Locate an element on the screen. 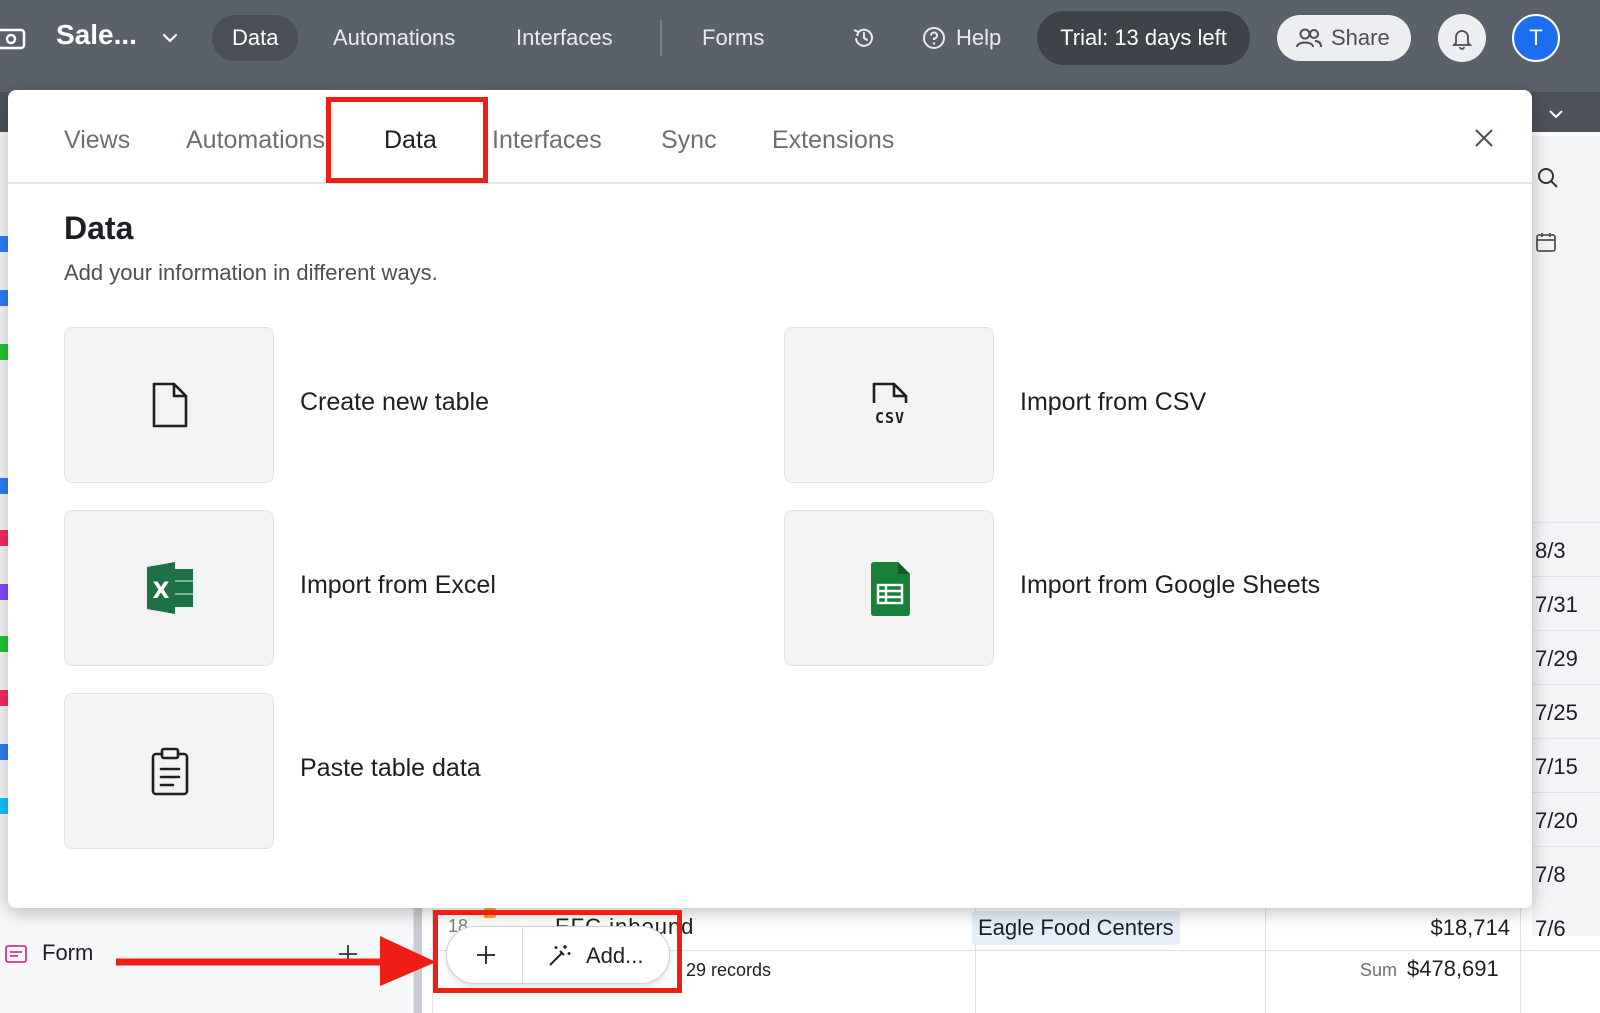  highlight-add-button is located at coordinates (557, 951).